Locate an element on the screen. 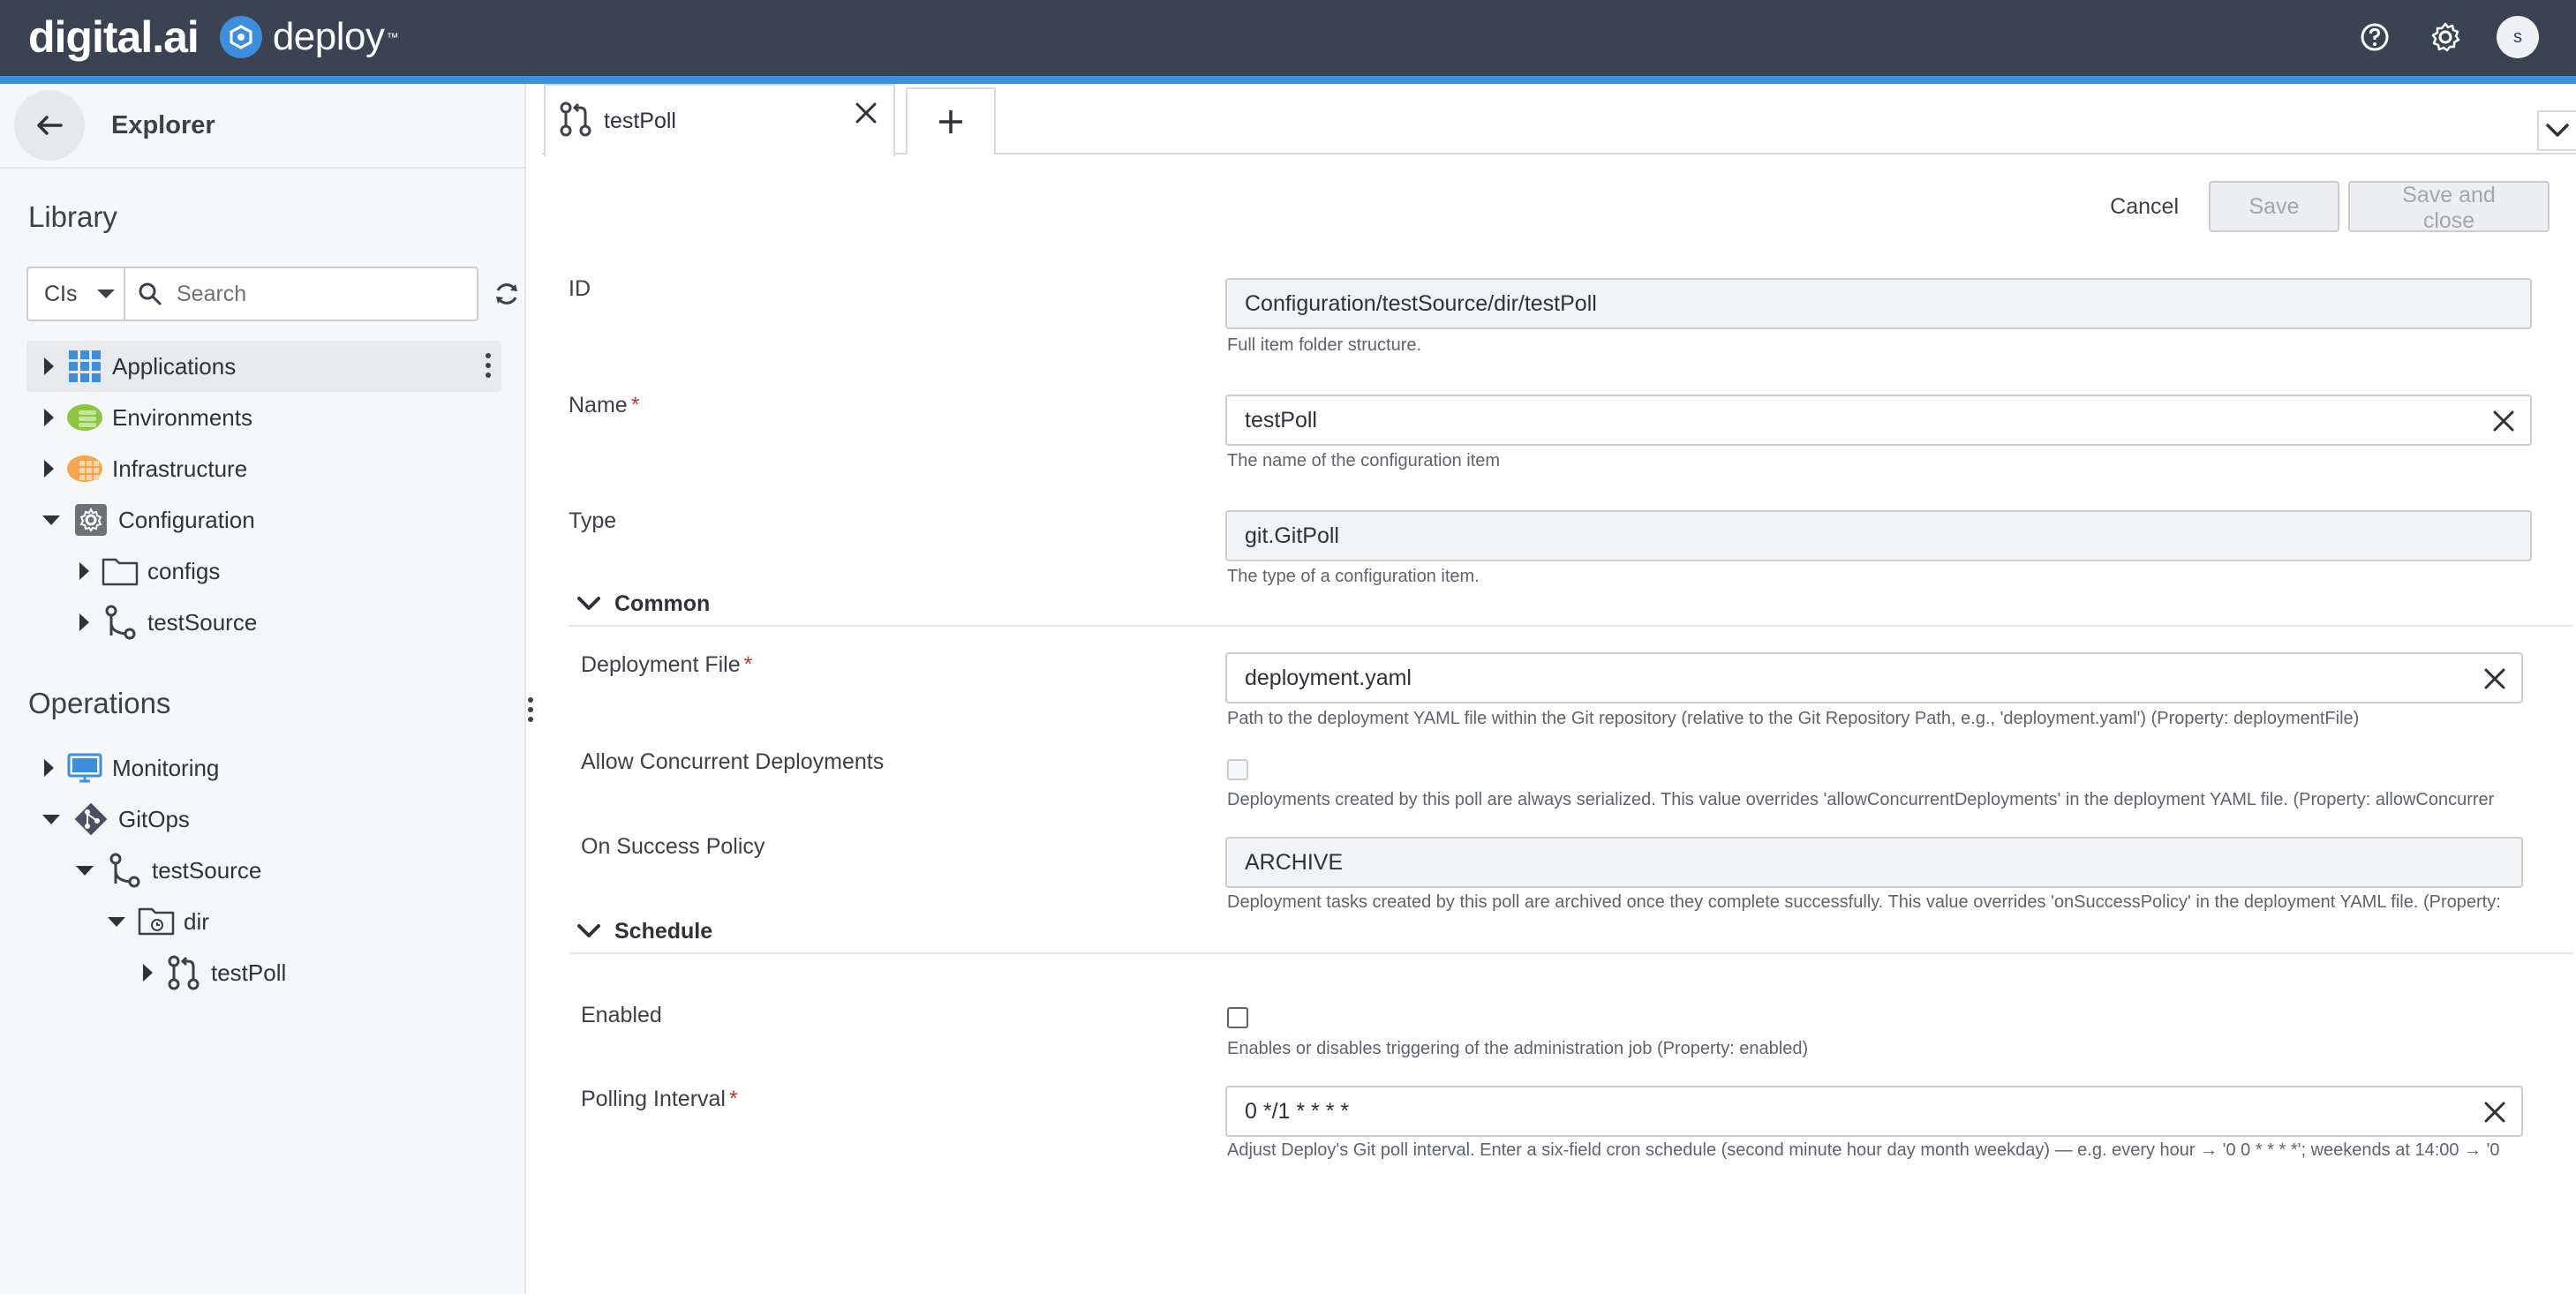 The width and height of the screenshot is (2576, 1294). tree-item-label: Environments is located at coordinates (182, 417).